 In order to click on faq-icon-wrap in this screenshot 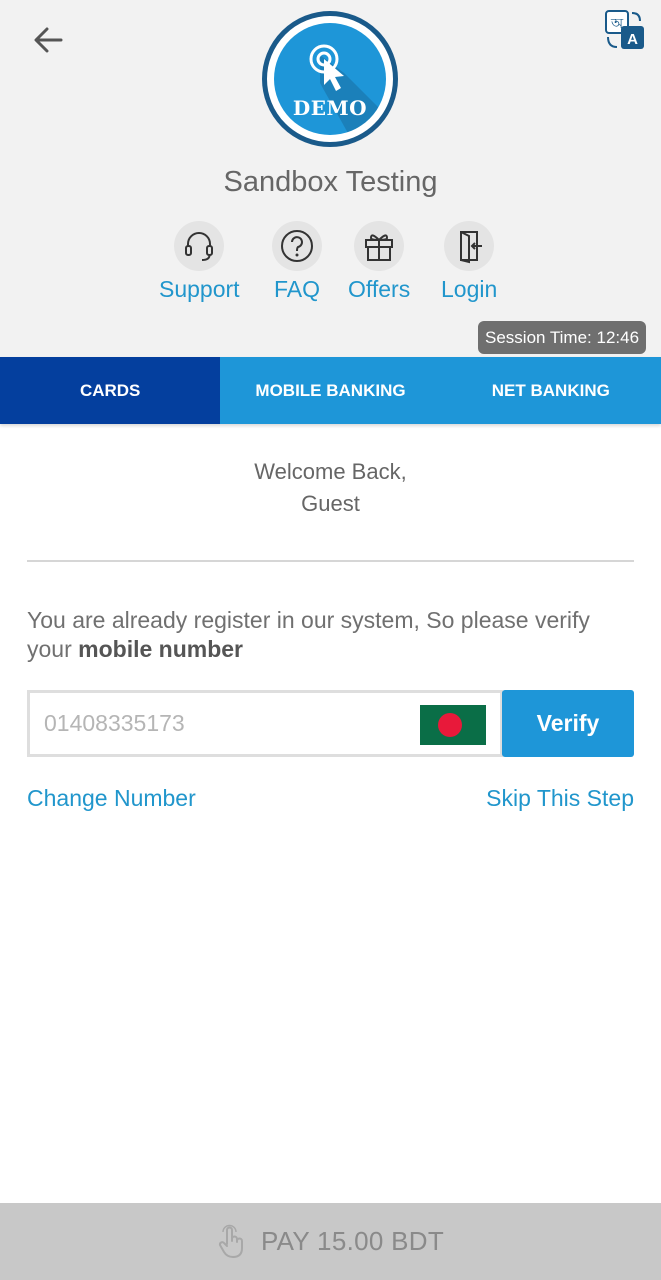, I will do `click(297, 246)`.